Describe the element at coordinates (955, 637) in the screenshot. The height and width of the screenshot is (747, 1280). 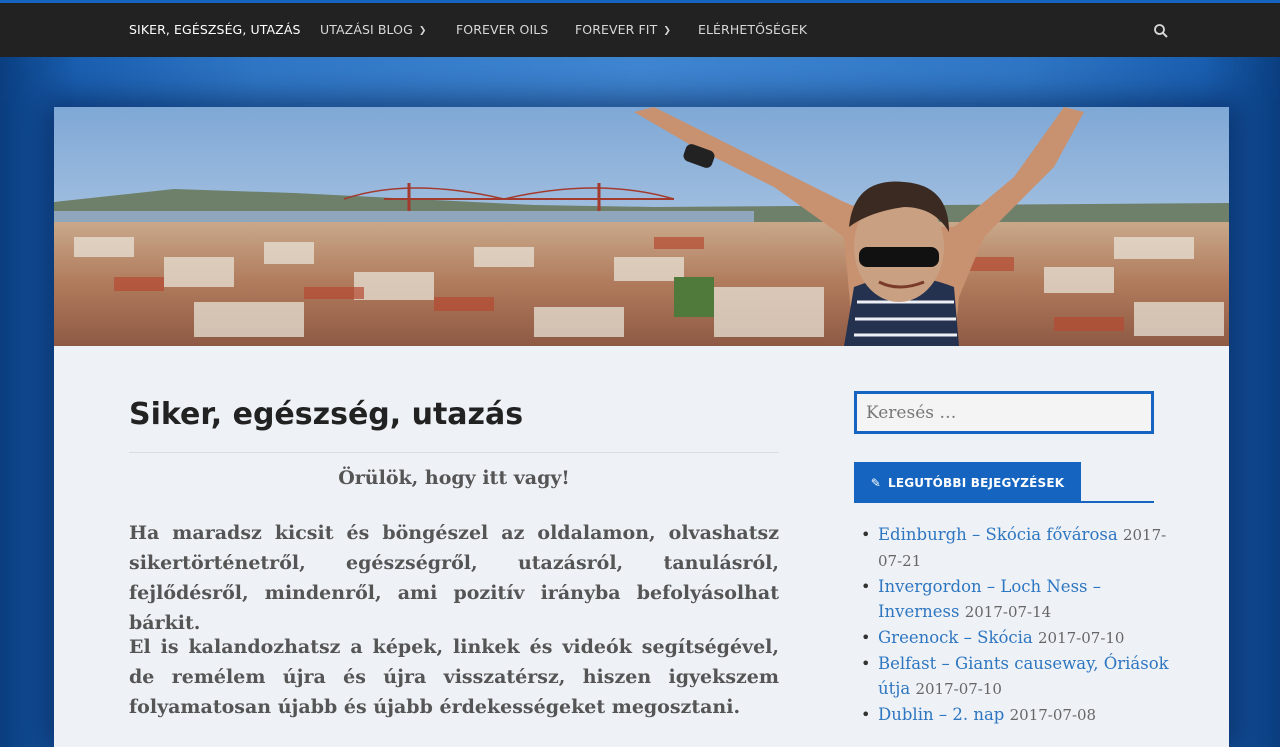
I see `post-link: Greenock – Skócia` at that location.